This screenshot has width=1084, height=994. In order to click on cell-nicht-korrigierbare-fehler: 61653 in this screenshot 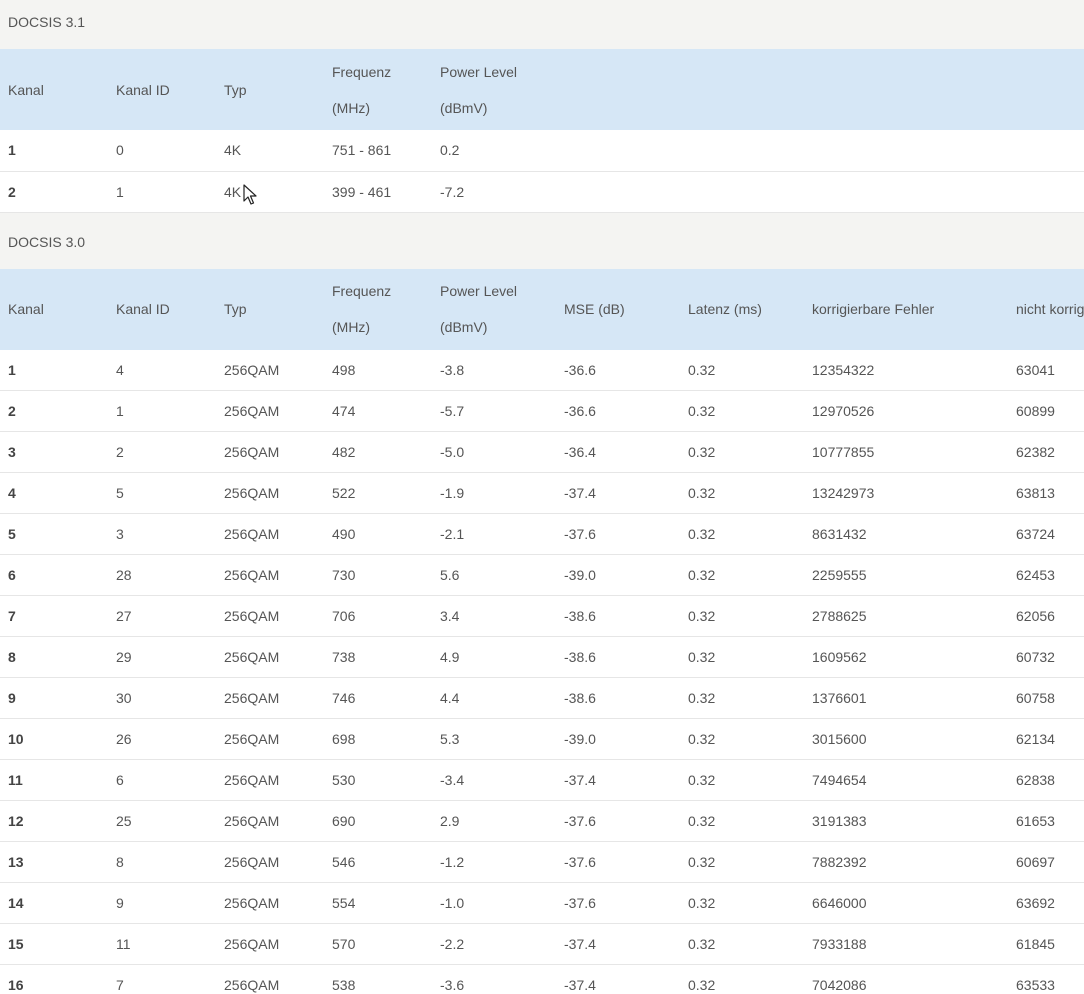, I will do `click(1035, 821)`.